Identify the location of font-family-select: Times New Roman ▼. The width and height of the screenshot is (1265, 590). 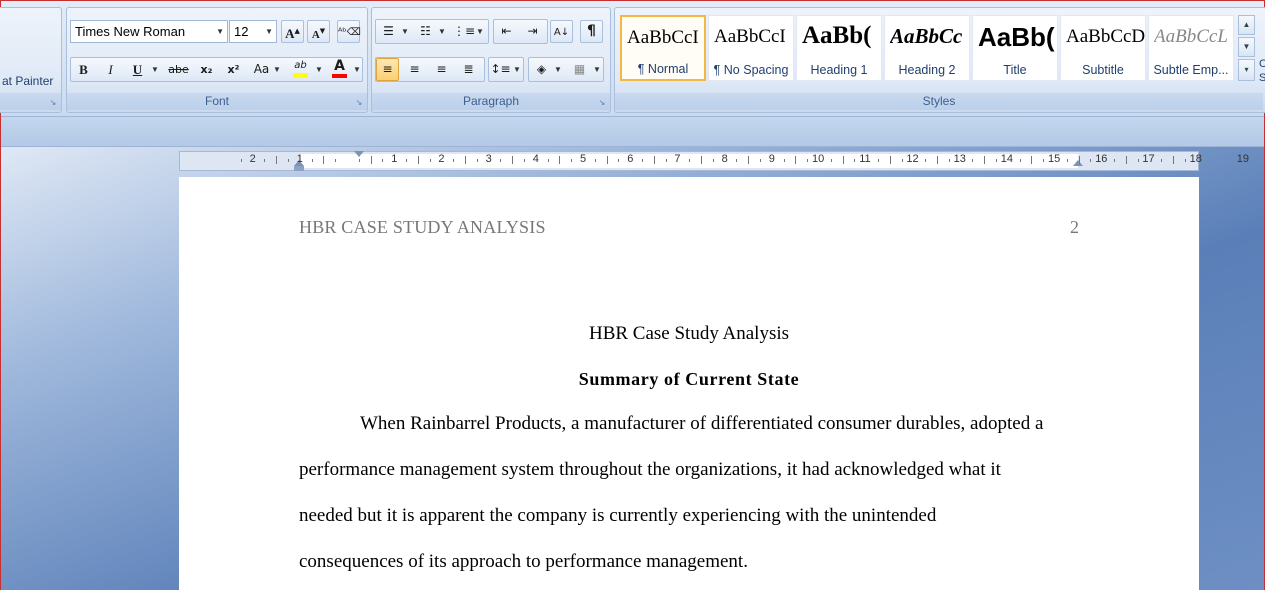
(149, 31).